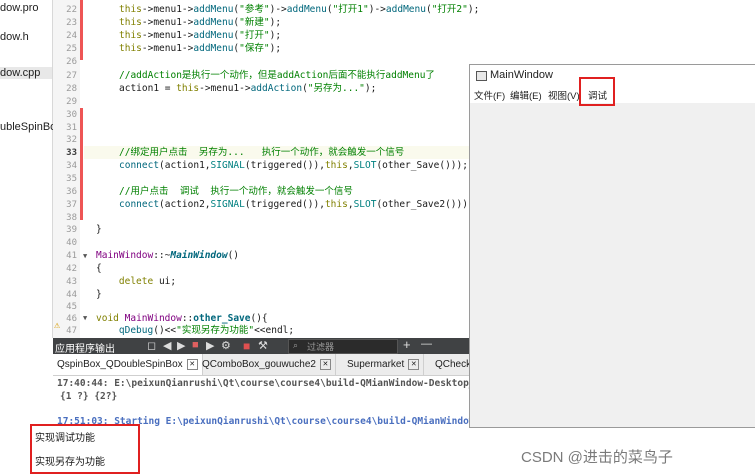 This screenshot has width=755, height=476. Describe the element at coordinates (206, 330) in the screenshot. I see `code-line: qDebug()<<"实现另存为功能"<<endl;` at that location.